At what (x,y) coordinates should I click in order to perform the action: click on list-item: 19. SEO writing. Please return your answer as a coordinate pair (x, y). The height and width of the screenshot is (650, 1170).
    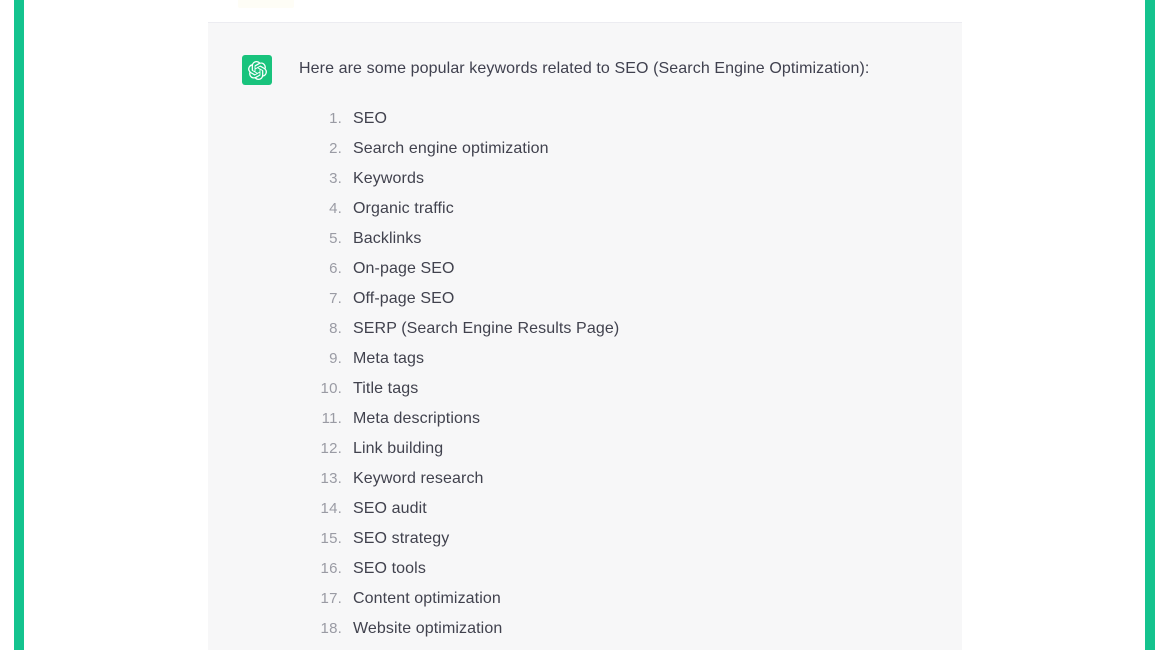
    Looking at the image, I should click on (584, 647).